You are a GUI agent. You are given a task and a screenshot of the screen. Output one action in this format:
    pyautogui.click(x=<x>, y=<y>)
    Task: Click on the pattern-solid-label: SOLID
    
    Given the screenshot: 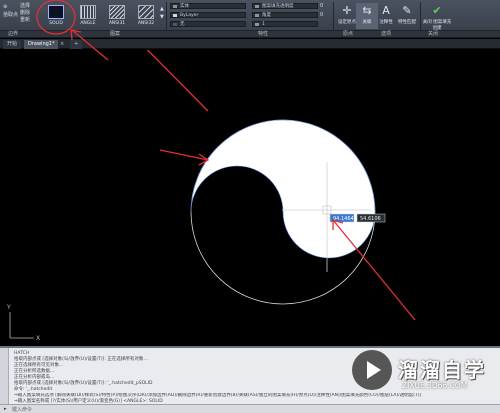 What is the action you would take?
    pyautogui.click(x=56, y=23)
    